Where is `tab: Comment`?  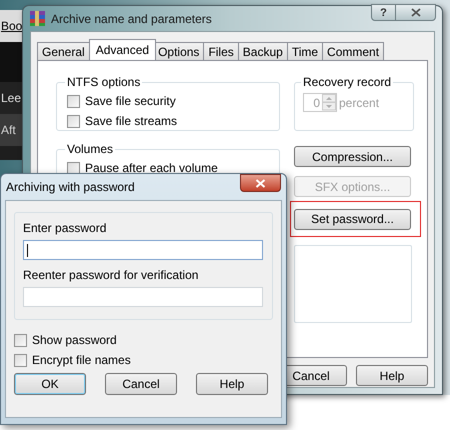 tab: Comment is located at coordinates (353, 51).